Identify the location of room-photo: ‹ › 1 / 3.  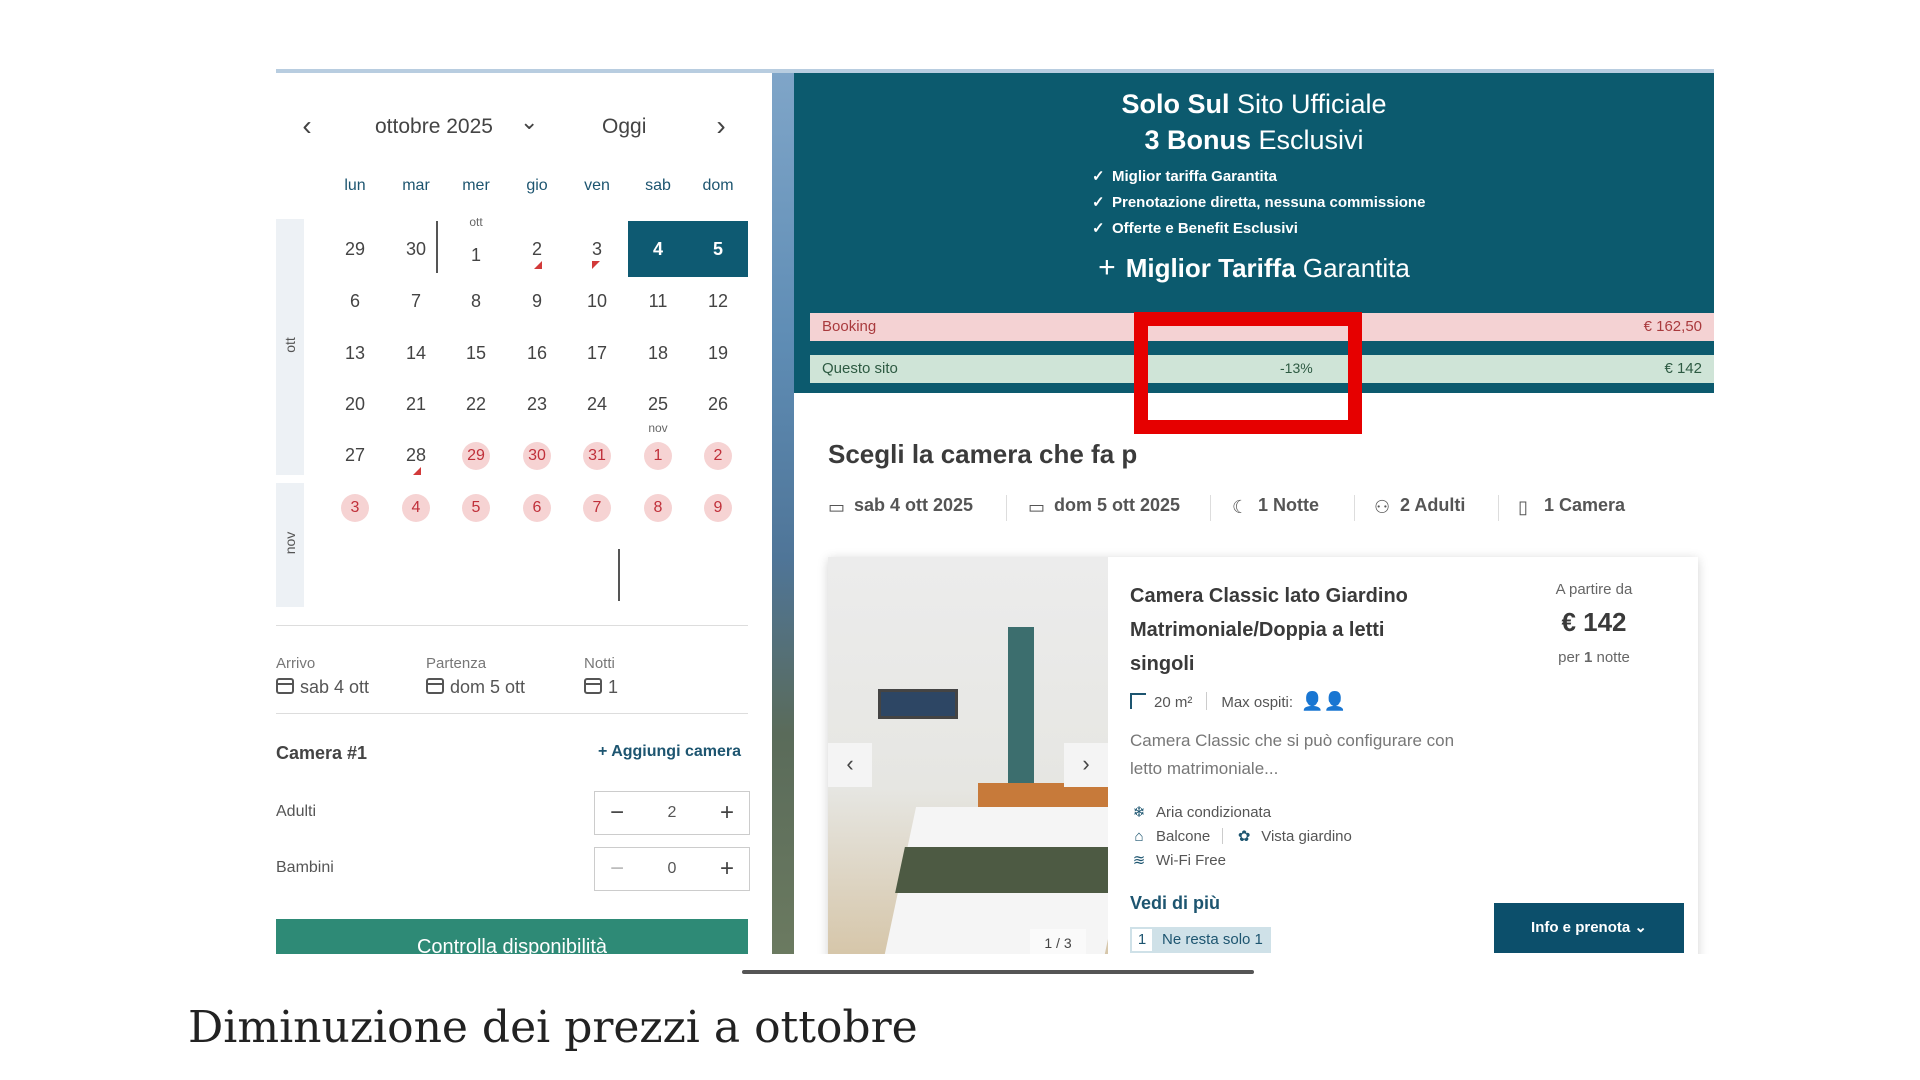
(968, 755).